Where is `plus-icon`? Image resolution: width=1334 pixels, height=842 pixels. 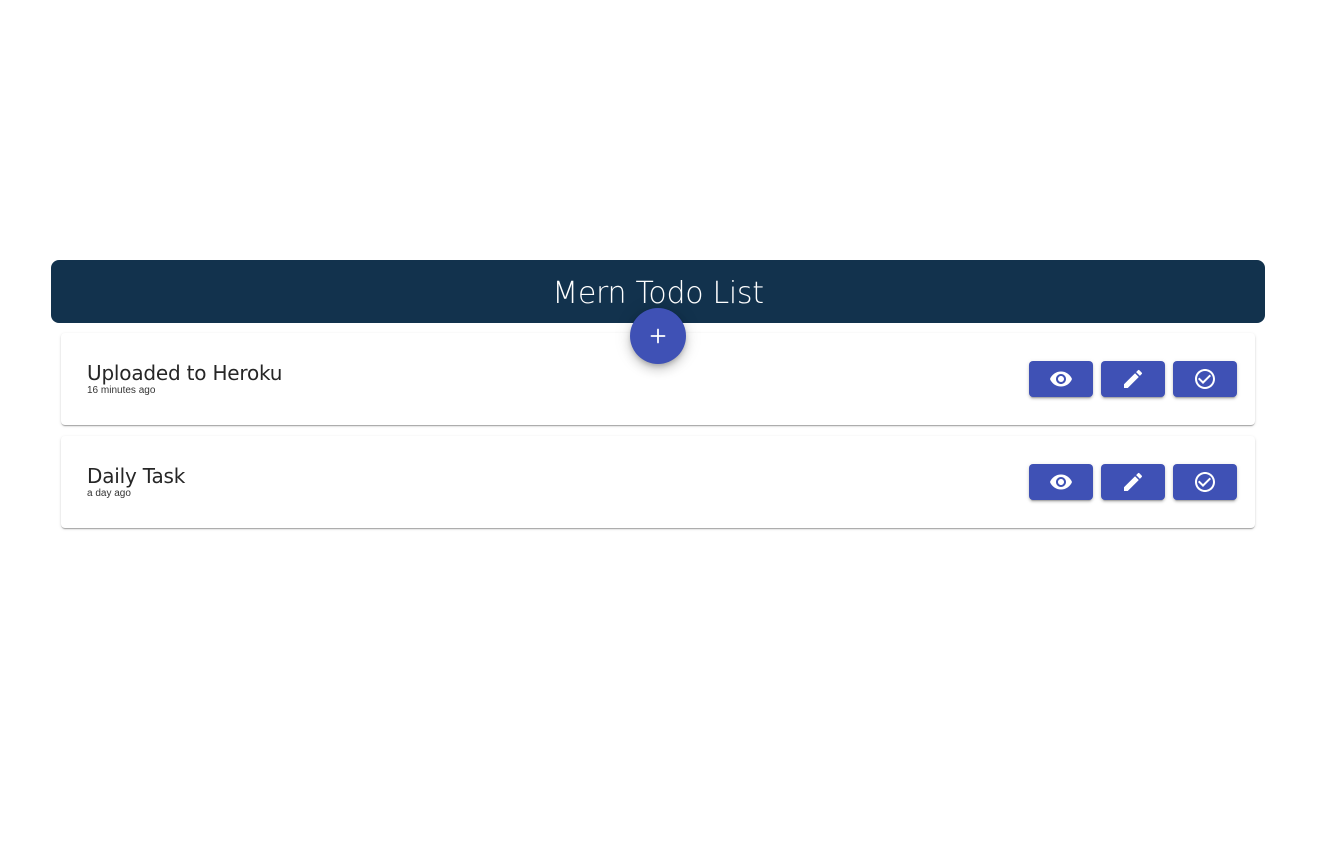
plus-icon is located at coordinates (658, 336).